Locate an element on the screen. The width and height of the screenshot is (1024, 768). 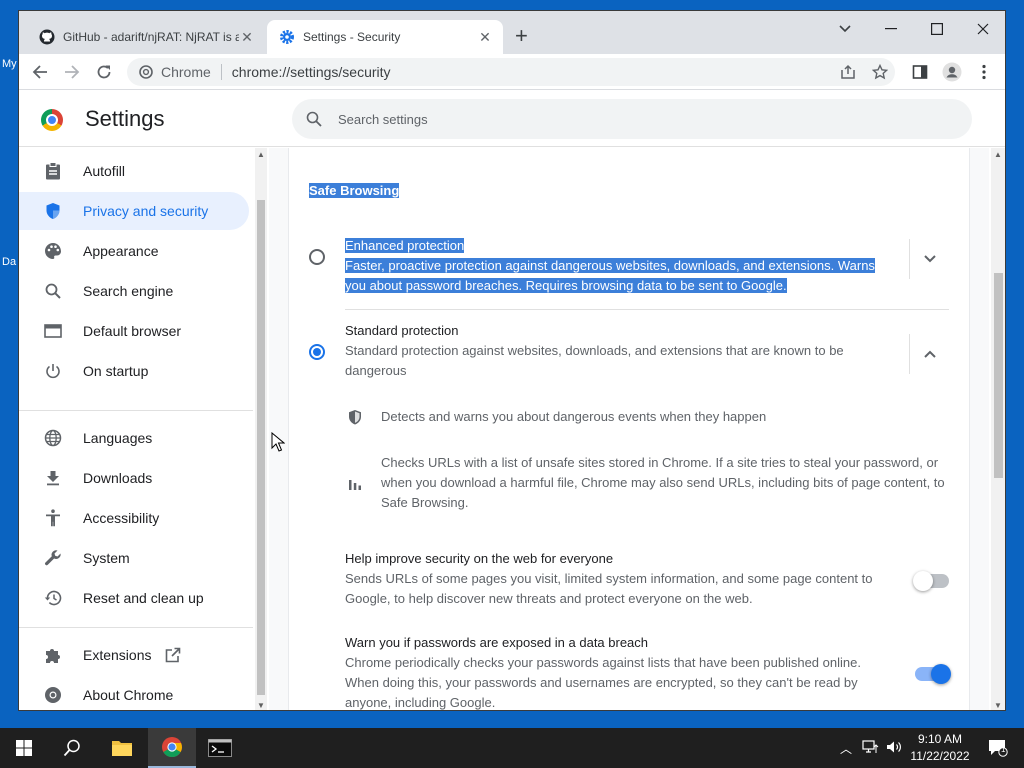
show-hidden-icons-icon: ︿ is located at coordinates (846, 748).